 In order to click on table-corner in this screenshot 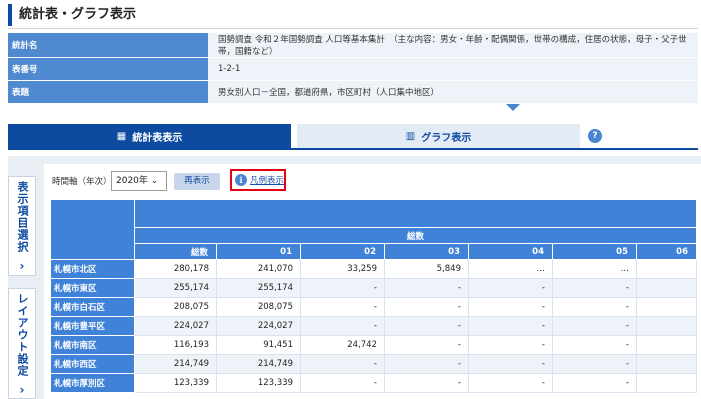, I will do `click(92, 229)`.